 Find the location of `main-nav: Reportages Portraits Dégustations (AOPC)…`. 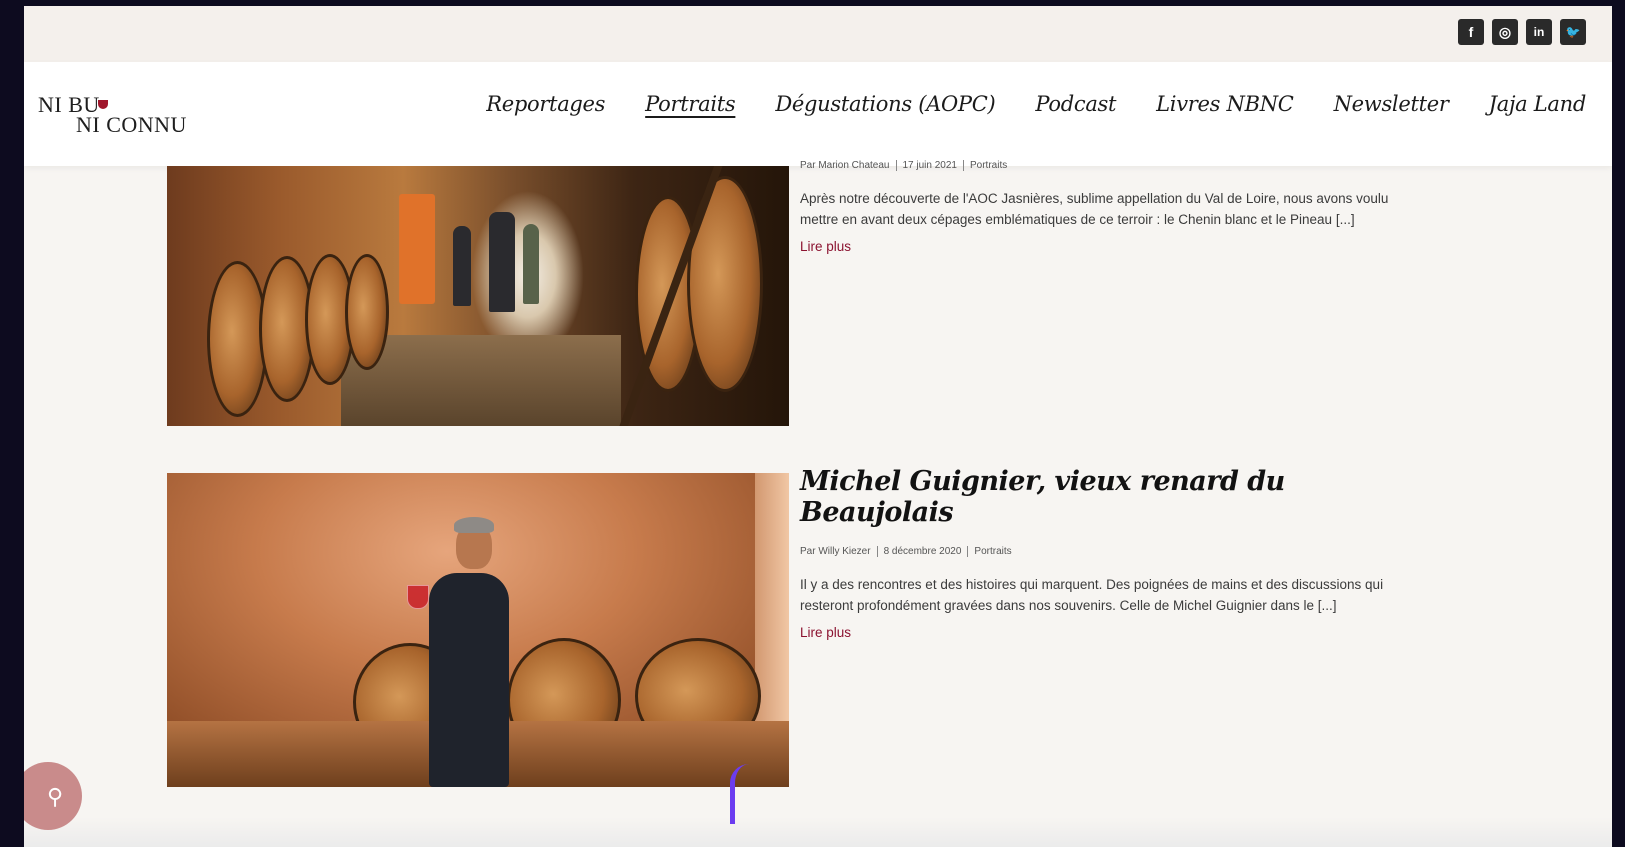

main-nav: Reportages Portraits Dégustations (AOPC)… is located at coordinates (1016, 104).